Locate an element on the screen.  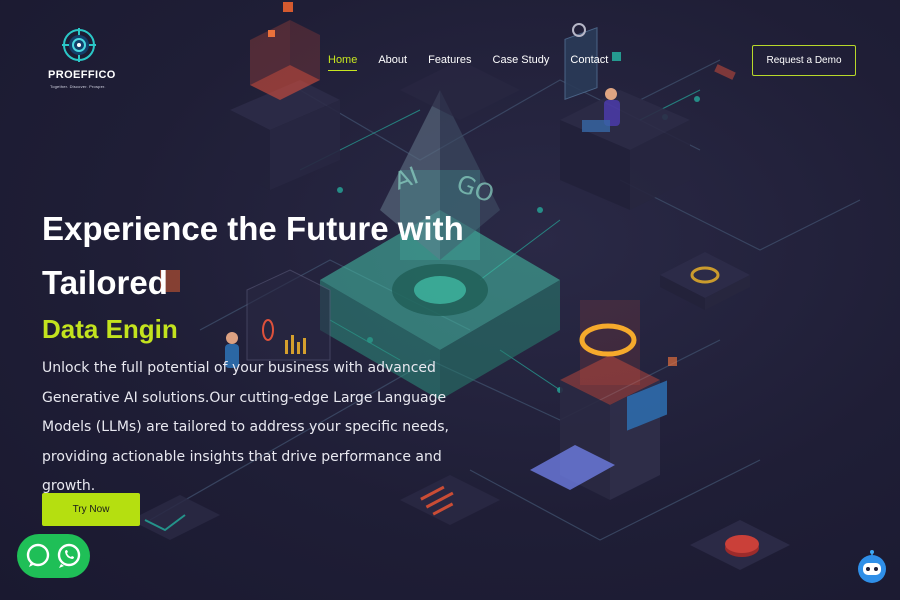
nav-contact: Contact is located at coordinates (589, 62).